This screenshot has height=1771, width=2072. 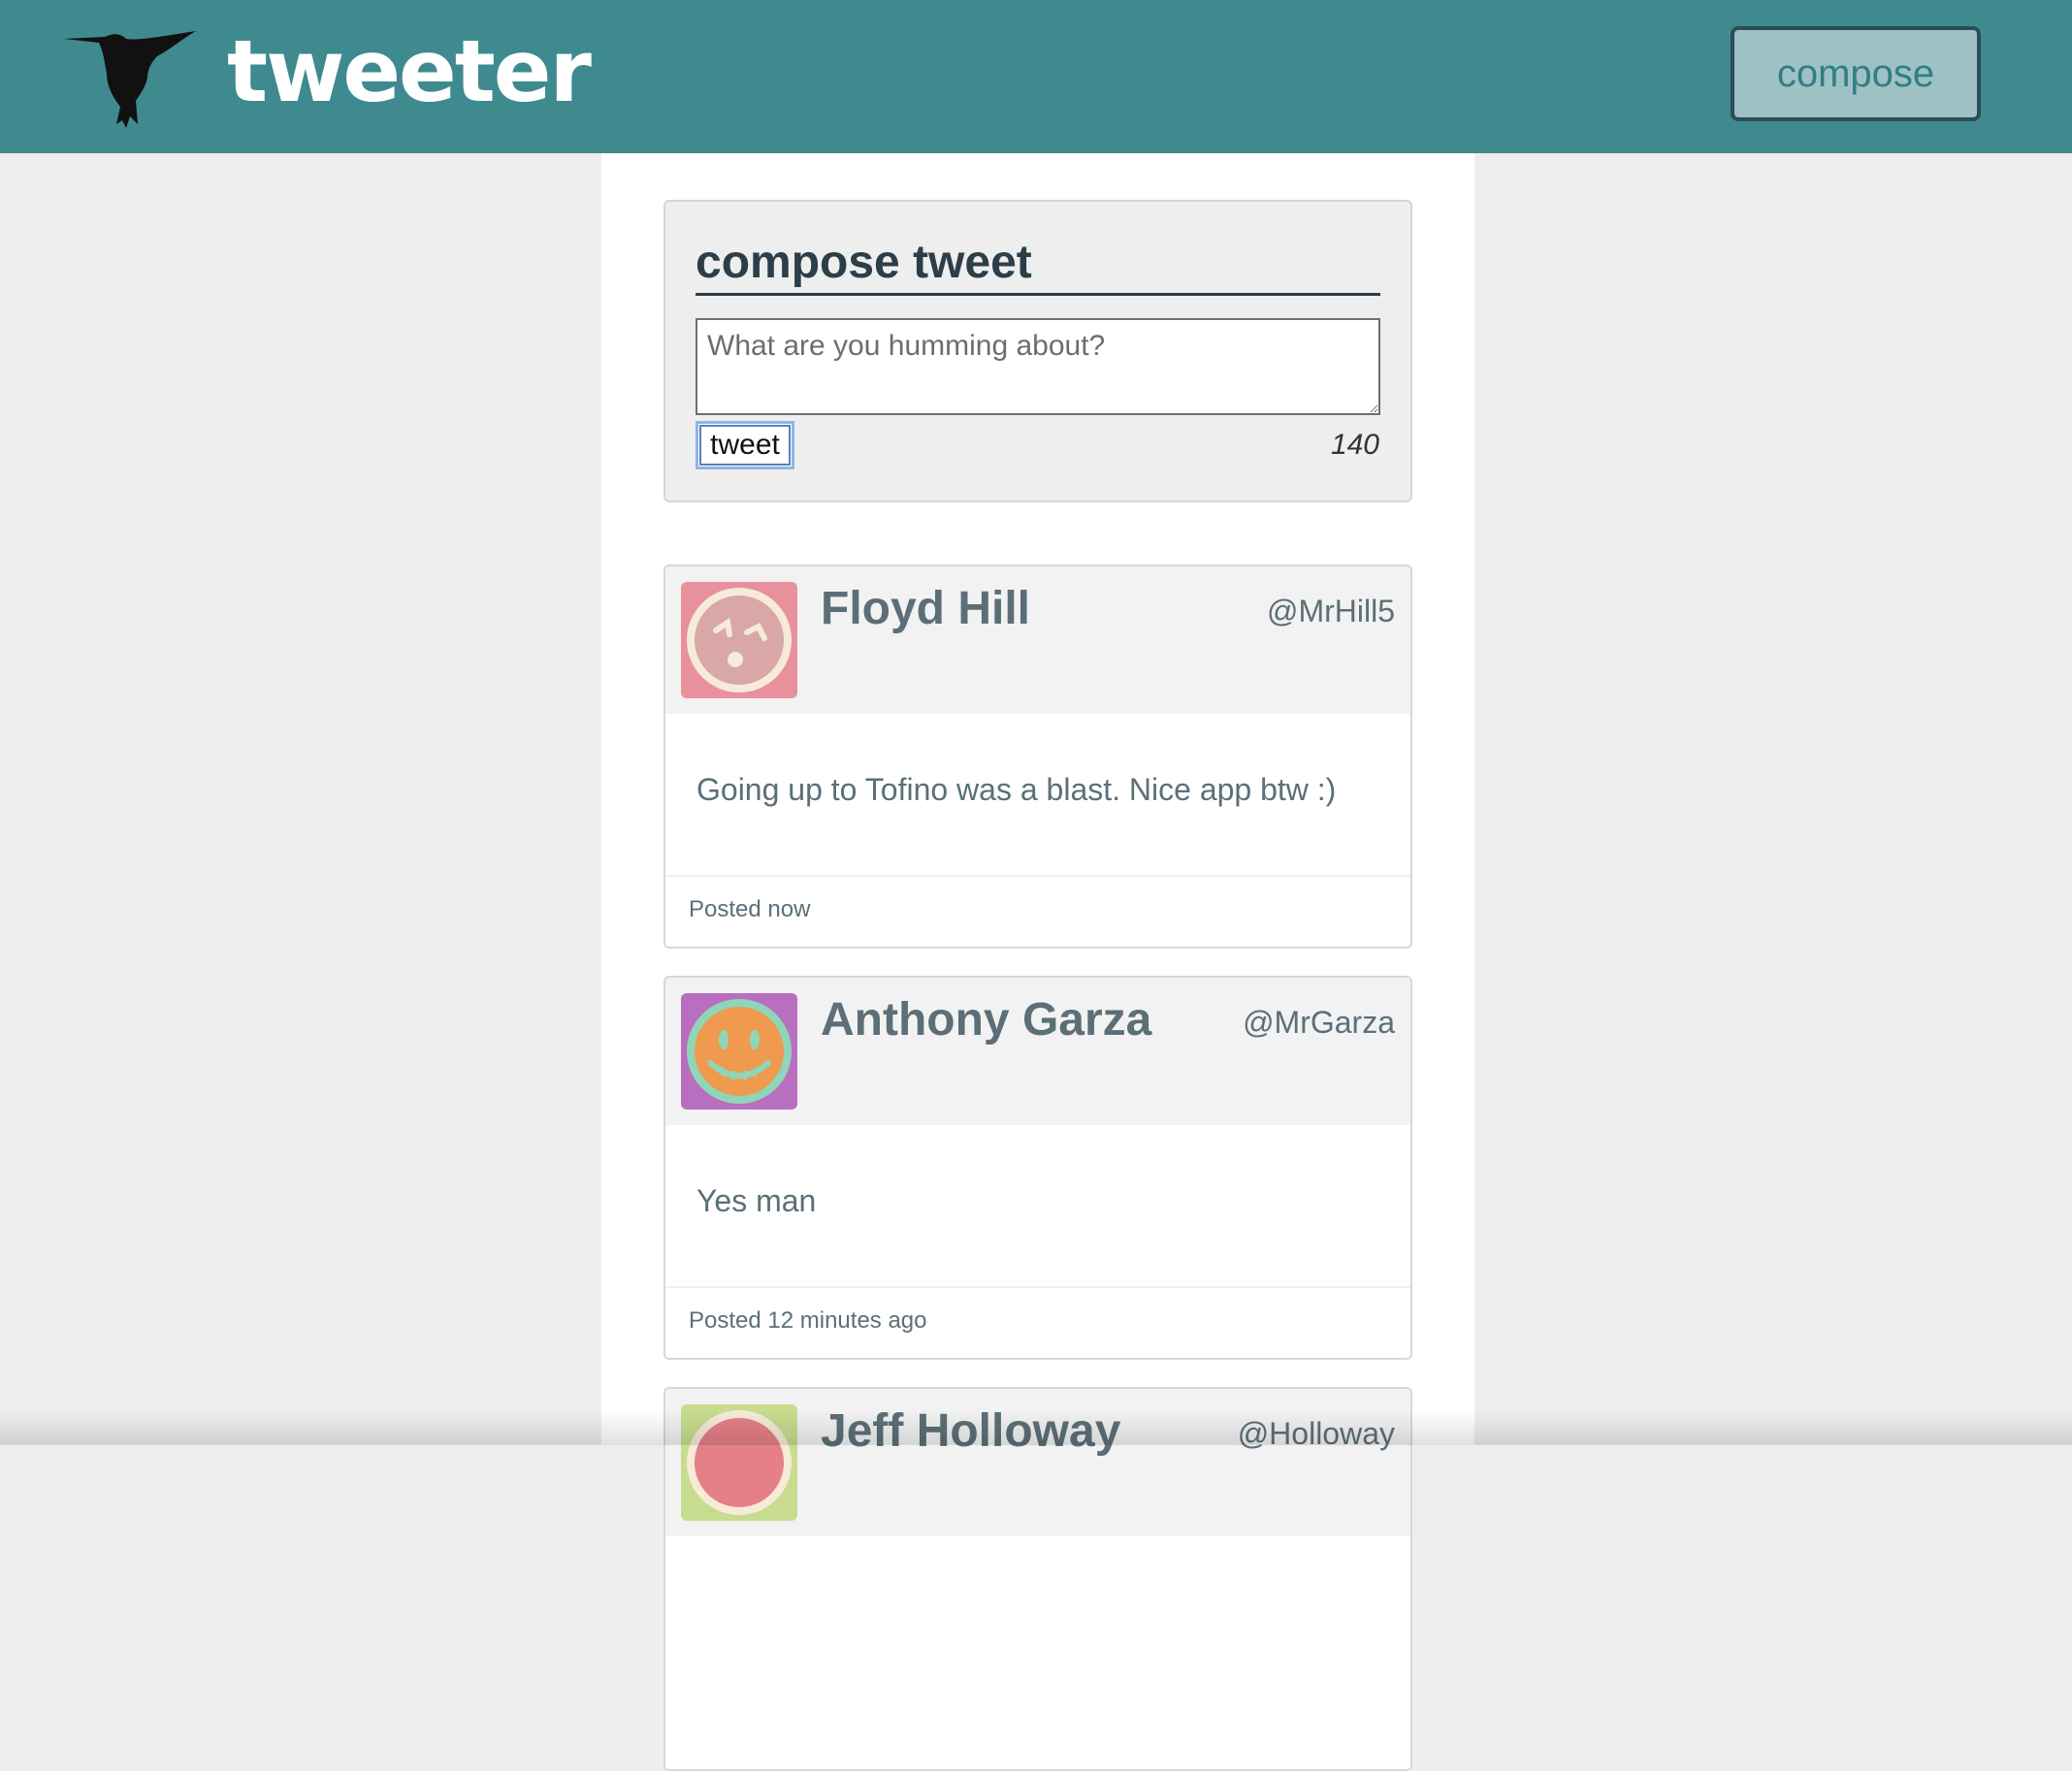 I want to click on tweet-footer: Posted now, so click(x=1037, y=911).